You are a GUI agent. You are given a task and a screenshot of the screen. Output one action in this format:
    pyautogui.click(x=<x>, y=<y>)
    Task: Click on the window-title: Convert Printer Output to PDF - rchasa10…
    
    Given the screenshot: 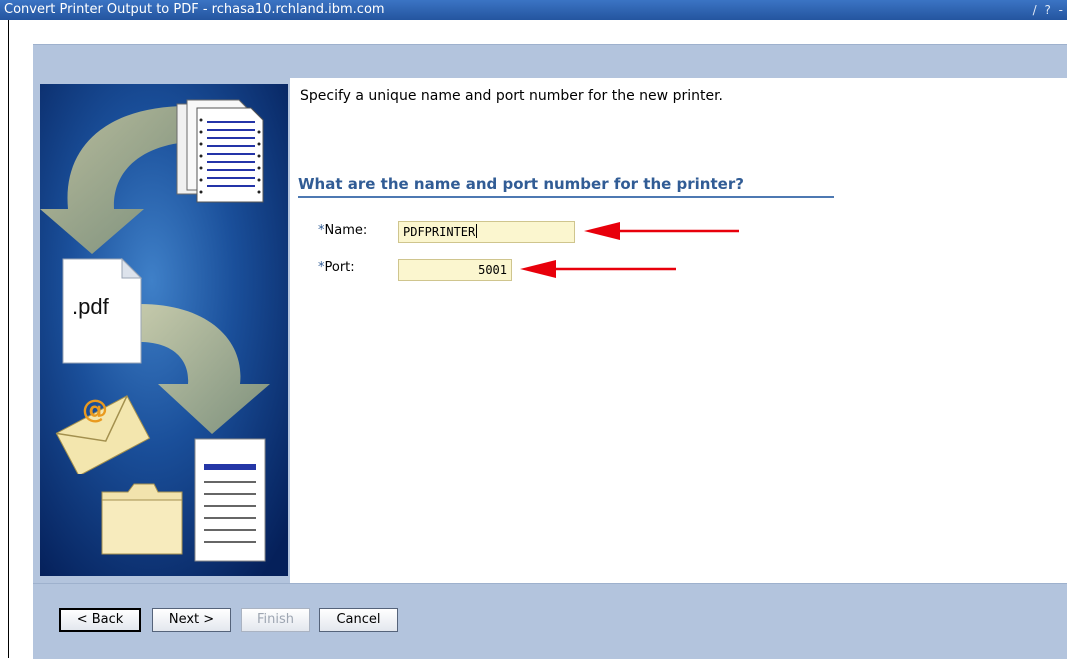 What is the action you would take?
    pyautogui.click(x=194, y=9)
    